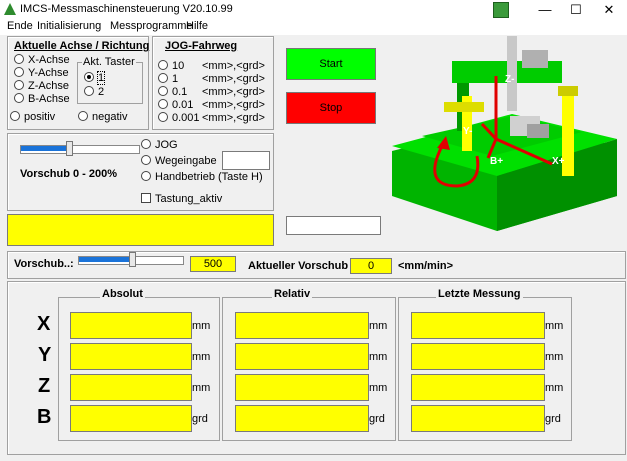 The width and height of the screenshot is (627, 461). I want to click on radio-jog-0-01: 0.01, so click(175, 105).